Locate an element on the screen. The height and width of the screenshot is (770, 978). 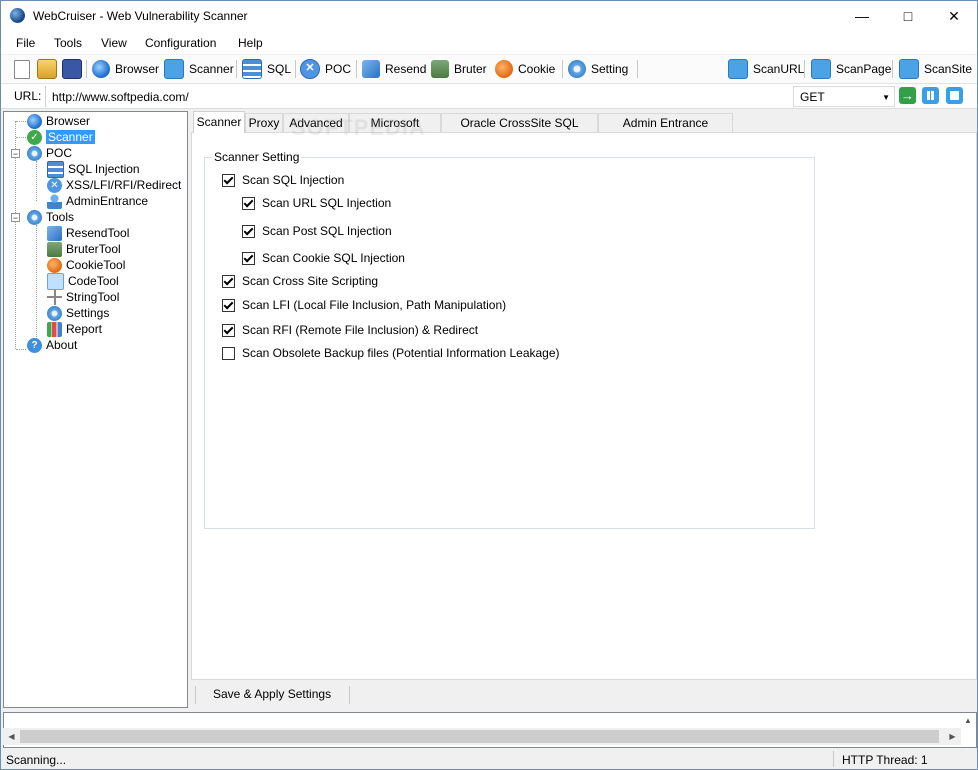
string-icon is located at coordinates (54, 297).